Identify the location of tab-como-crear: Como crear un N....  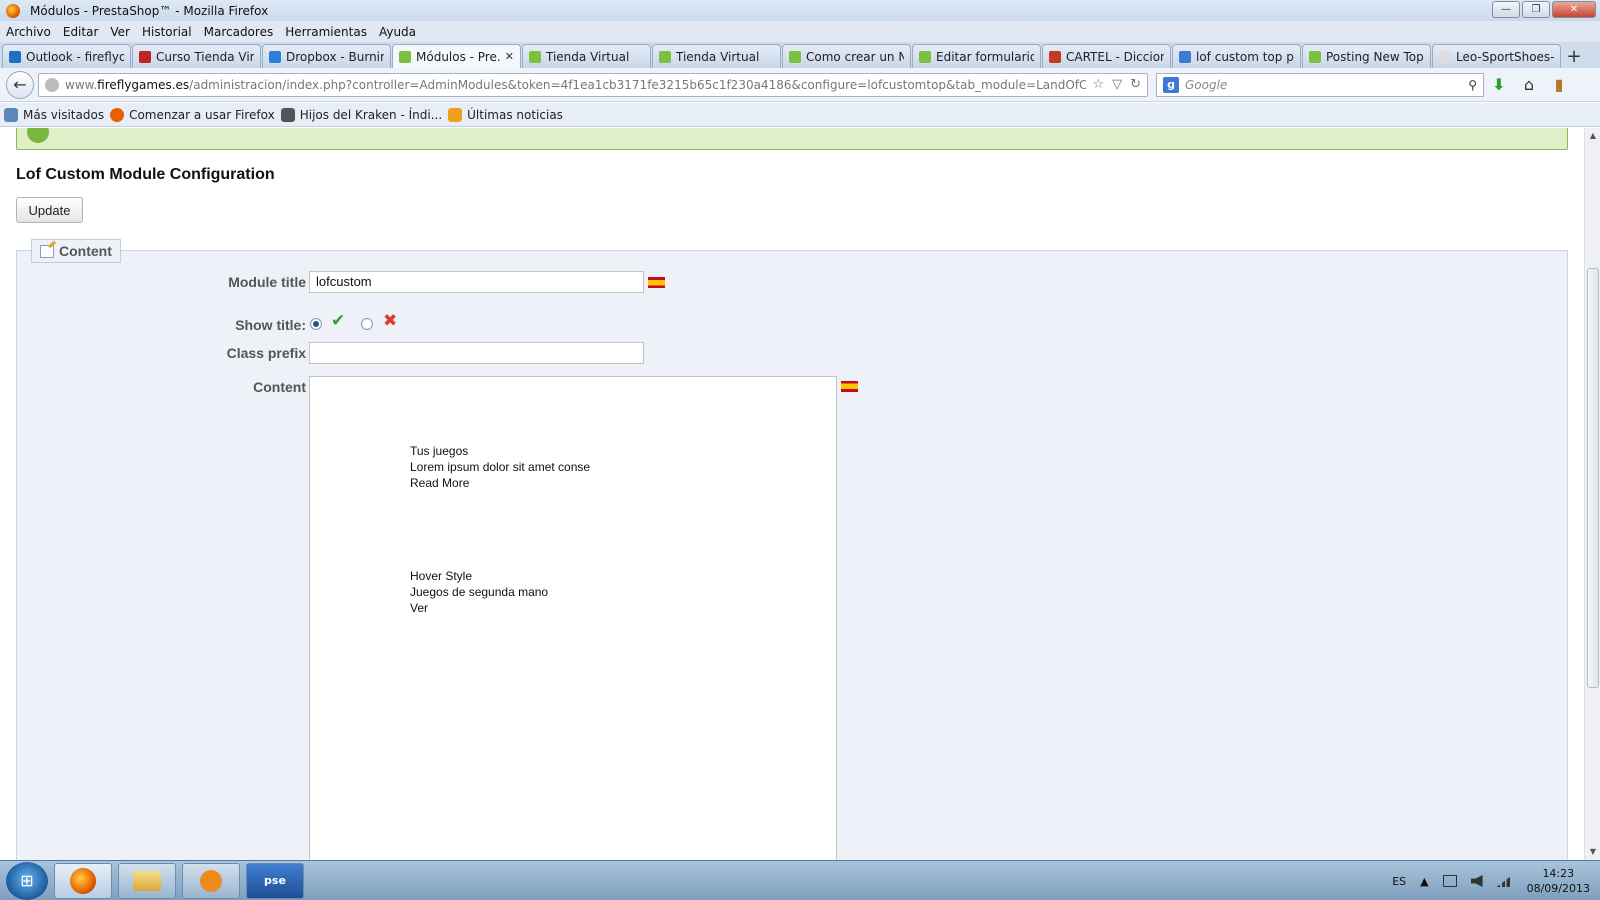
(846, 56).